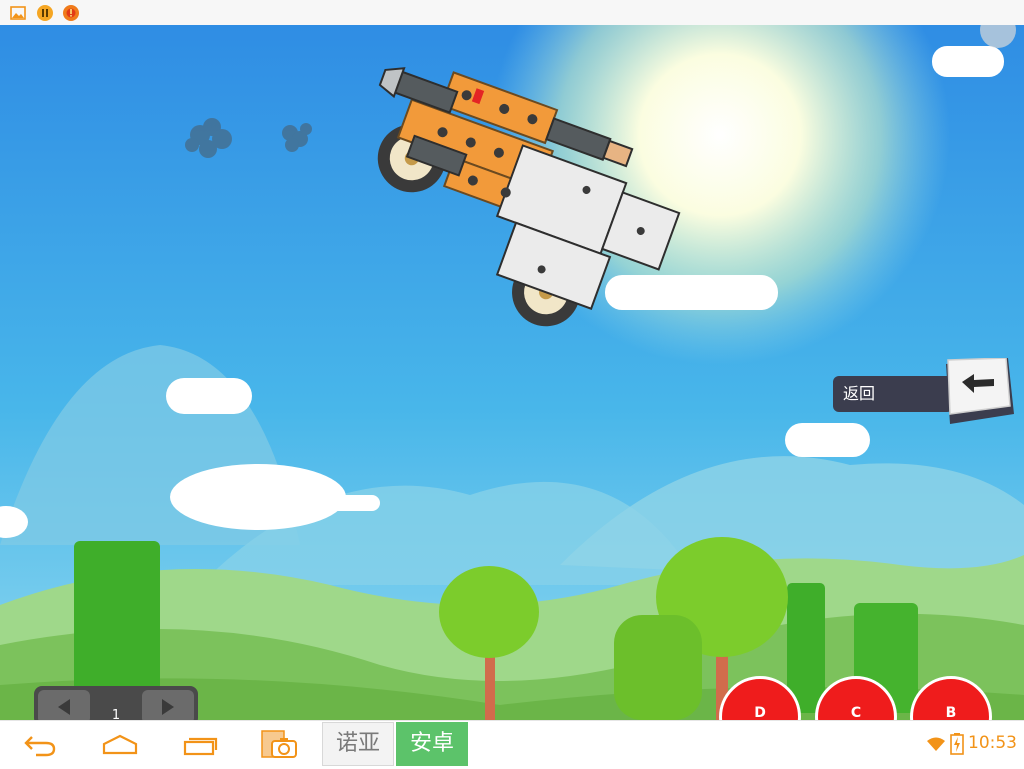  What do you see at coordinates (893, 394) in the screenshot?
I see `back-label: 返回` at bounding box center [893, 394].